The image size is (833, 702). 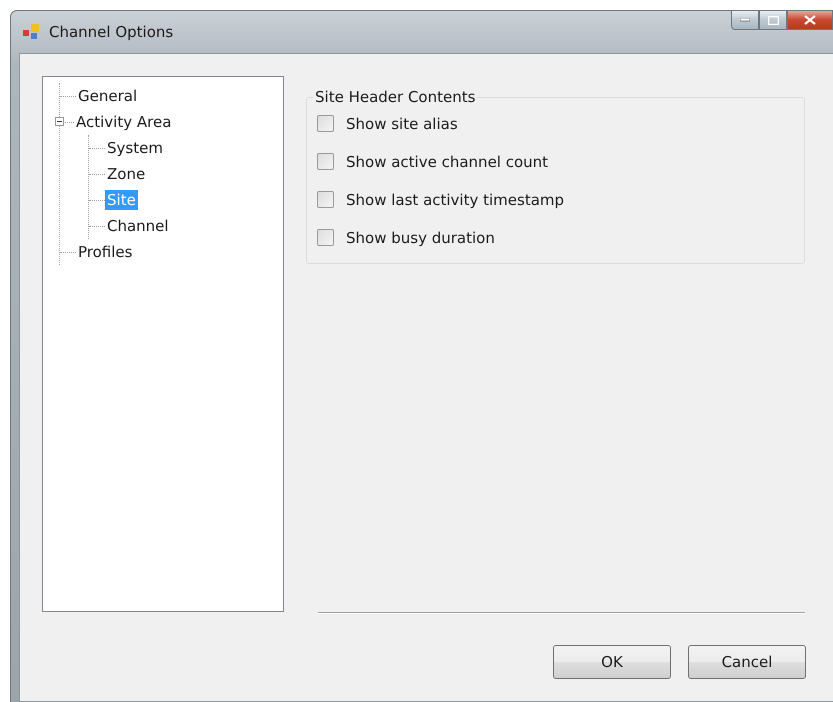 What do you see at coordinates (420, 237) in the screenshot?
I see `checkbox-label: Show busy duration` at bounding box center [420, 237].